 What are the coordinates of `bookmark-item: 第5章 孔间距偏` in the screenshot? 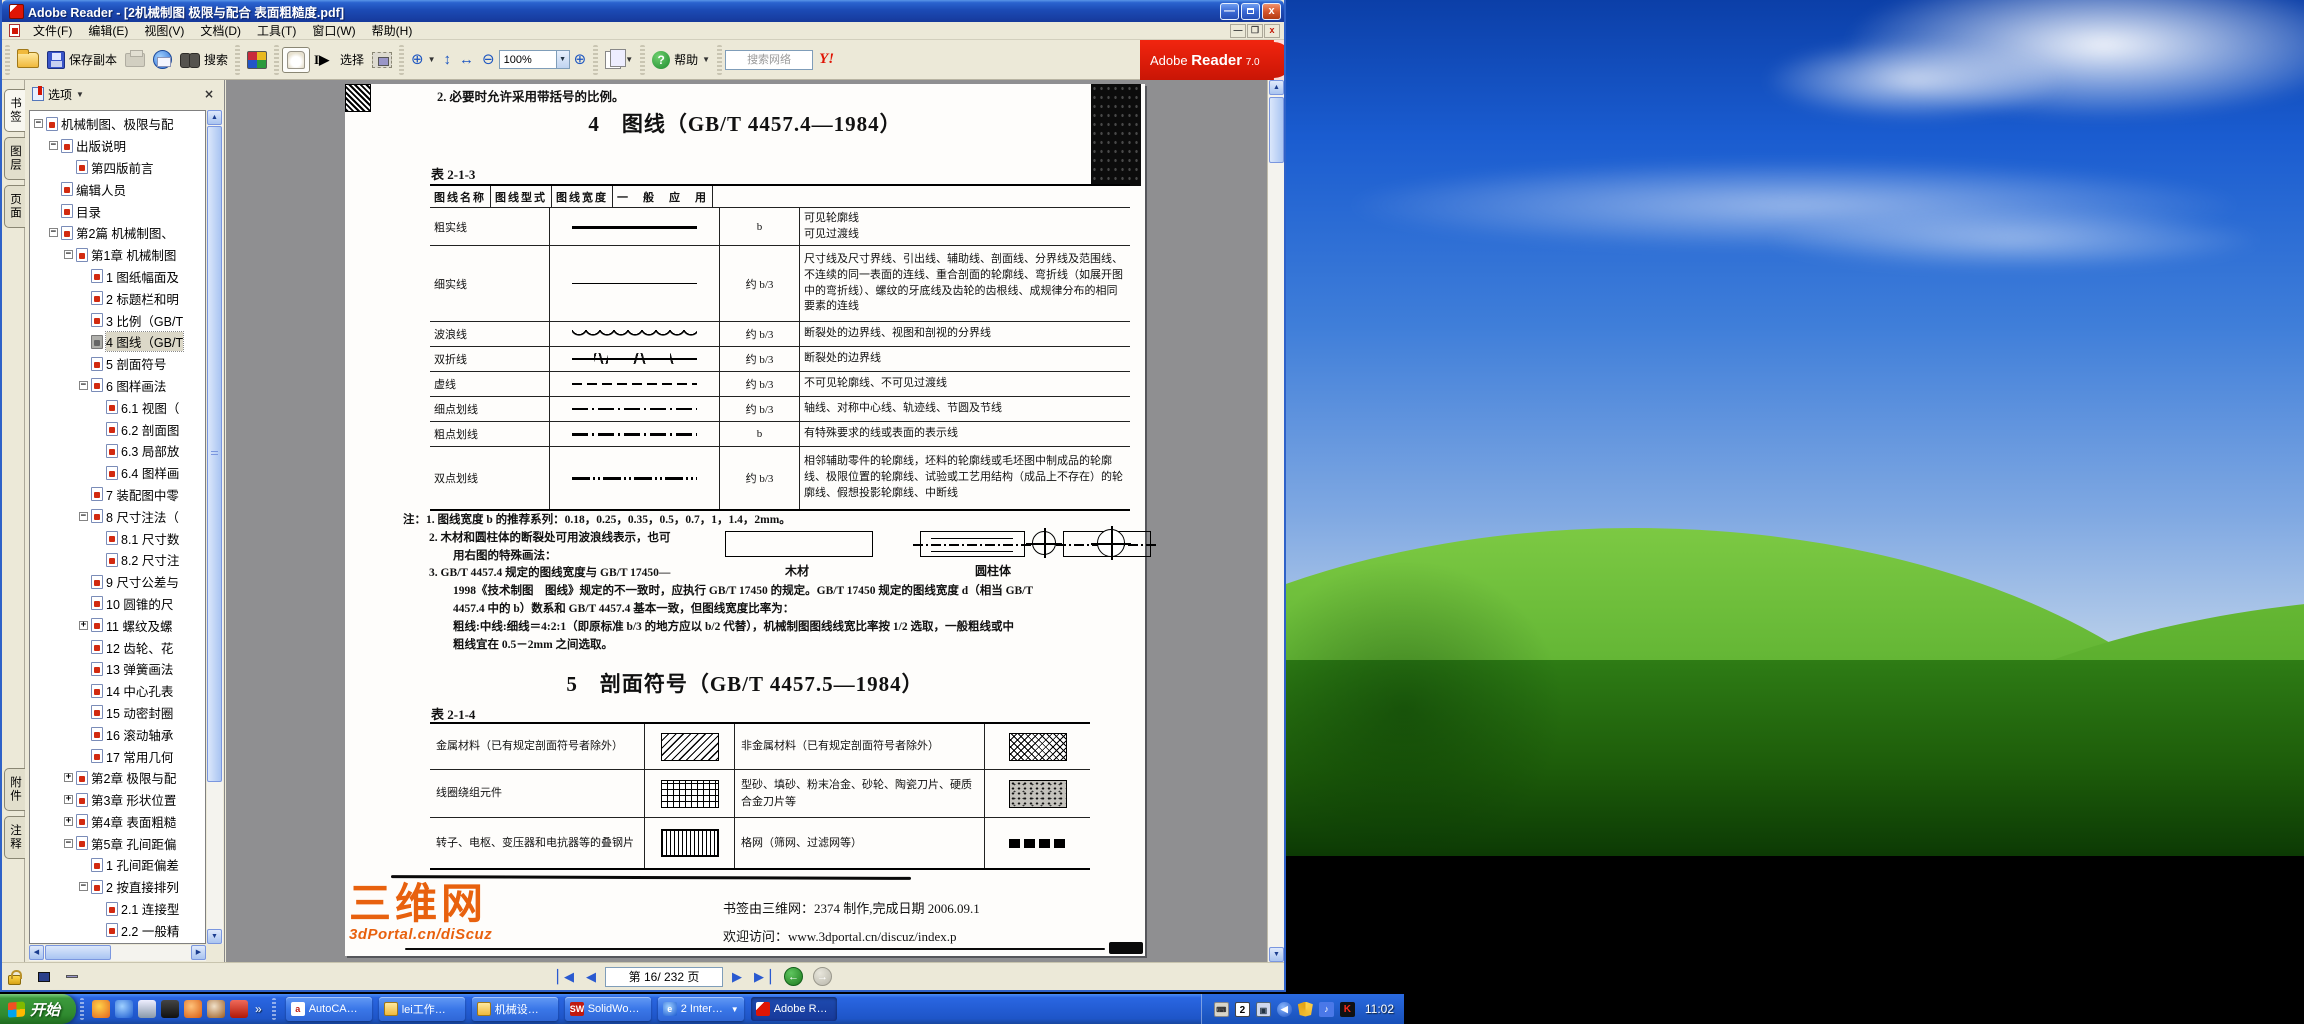 It's located at (117, 843).